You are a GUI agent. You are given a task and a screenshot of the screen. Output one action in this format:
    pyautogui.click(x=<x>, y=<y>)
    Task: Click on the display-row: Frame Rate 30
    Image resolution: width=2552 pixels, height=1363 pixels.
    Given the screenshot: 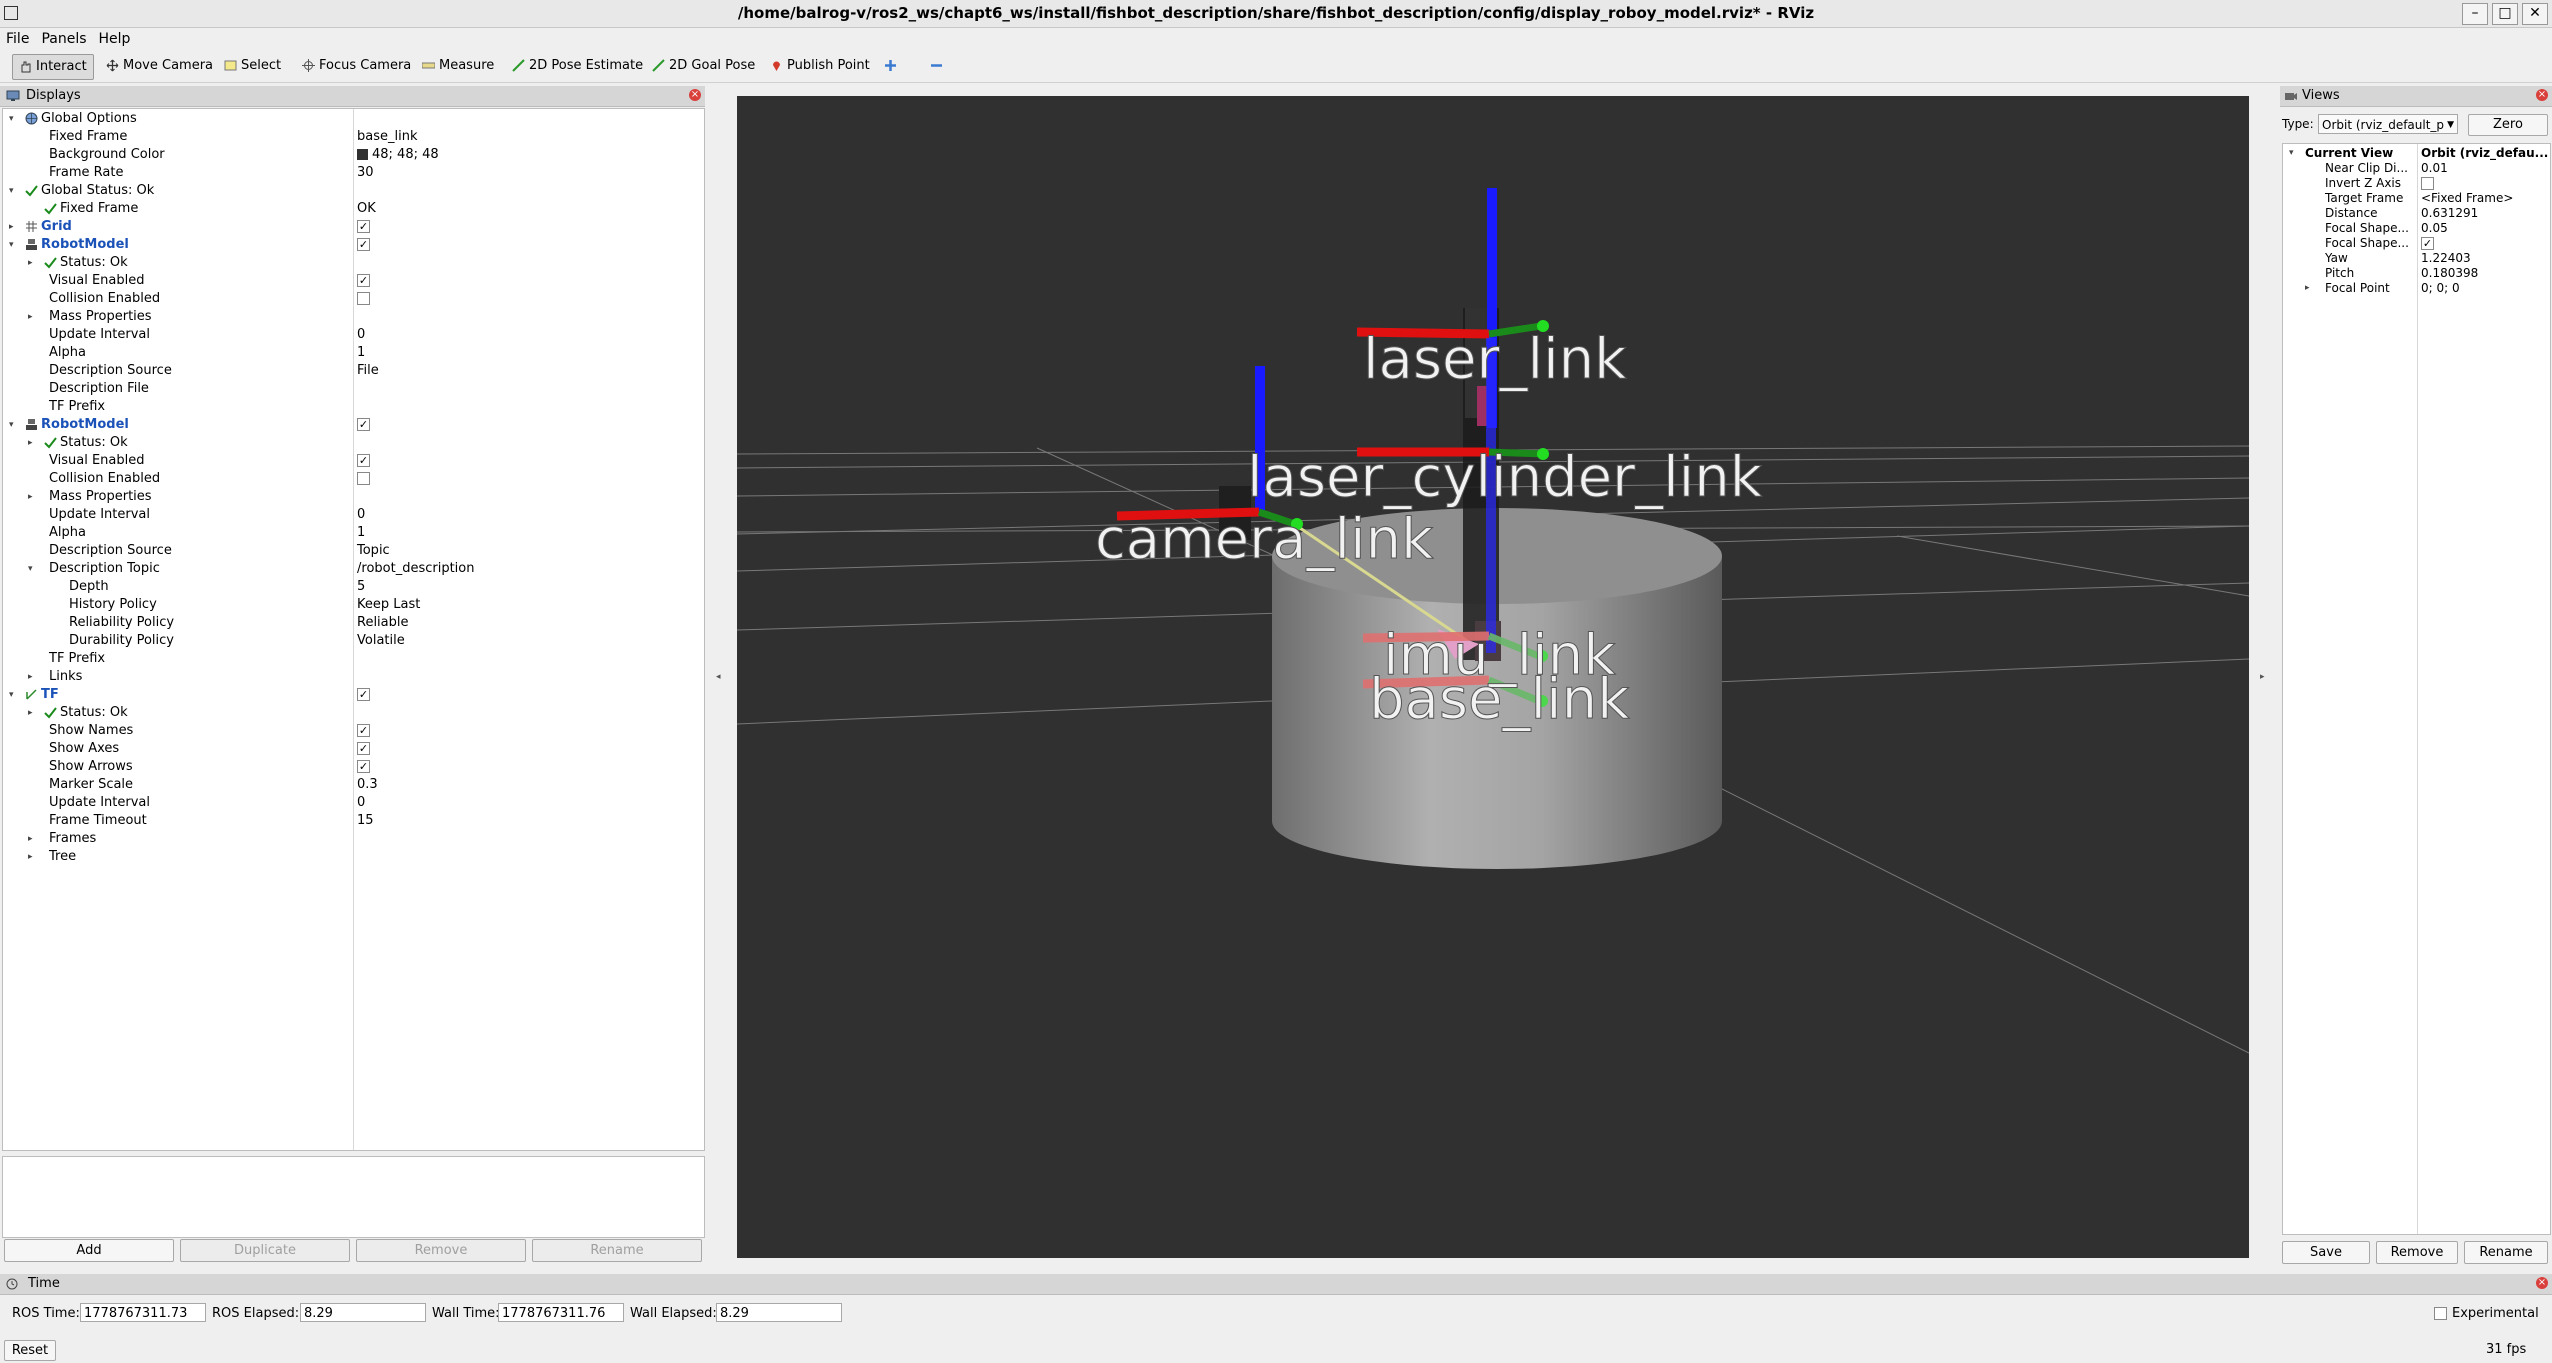 What is the action you would take?
    pyautogui.click(x=353, y=173)
    